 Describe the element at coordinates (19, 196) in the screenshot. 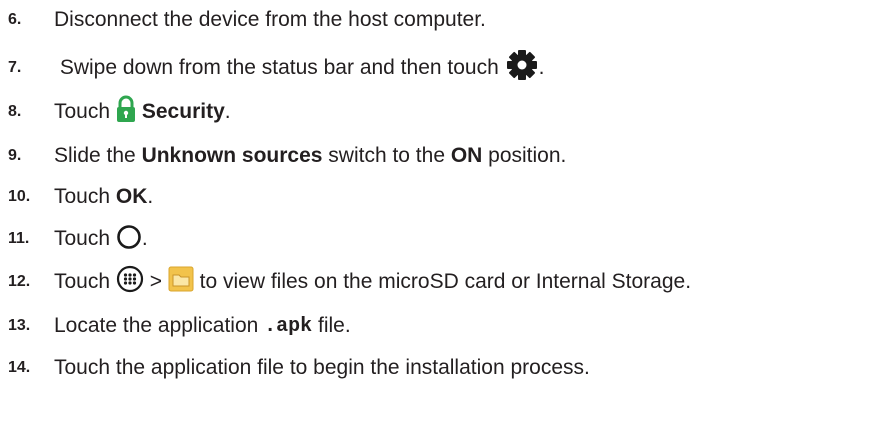

I see `step-number: 10.` at that location.